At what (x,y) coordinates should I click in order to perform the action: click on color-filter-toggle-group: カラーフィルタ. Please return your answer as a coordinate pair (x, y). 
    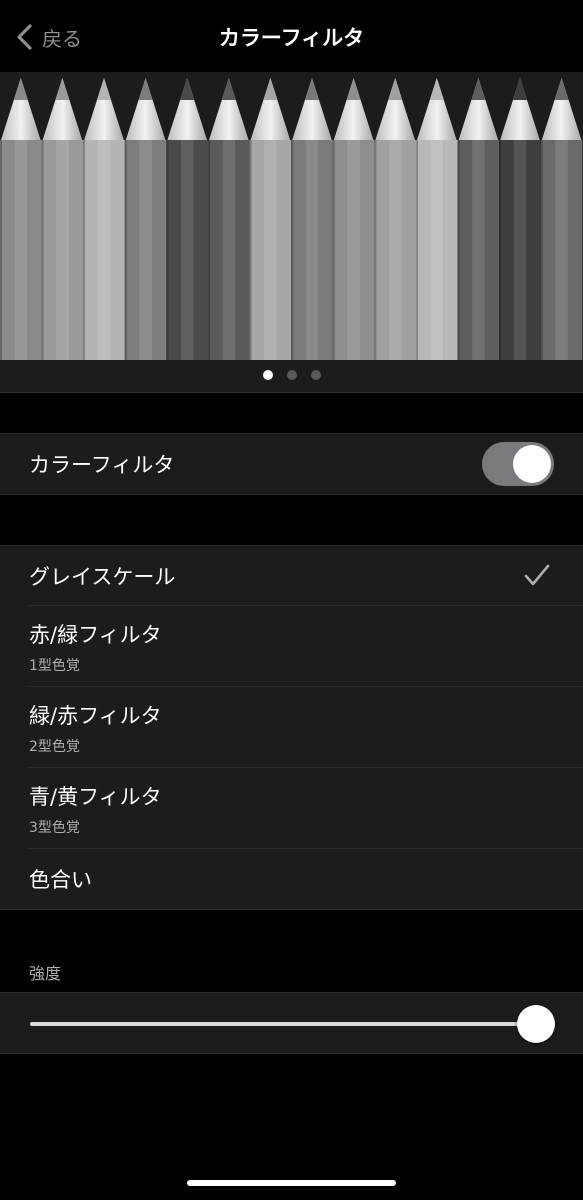
    Looking at the image, I should click on (291, 464).